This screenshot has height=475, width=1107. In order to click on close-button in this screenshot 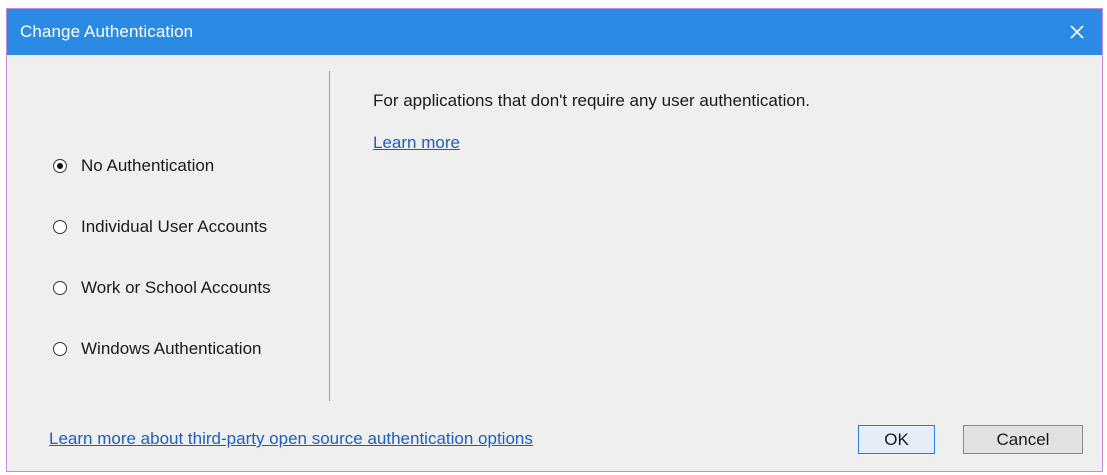, I will do `click(1077, 32)`.